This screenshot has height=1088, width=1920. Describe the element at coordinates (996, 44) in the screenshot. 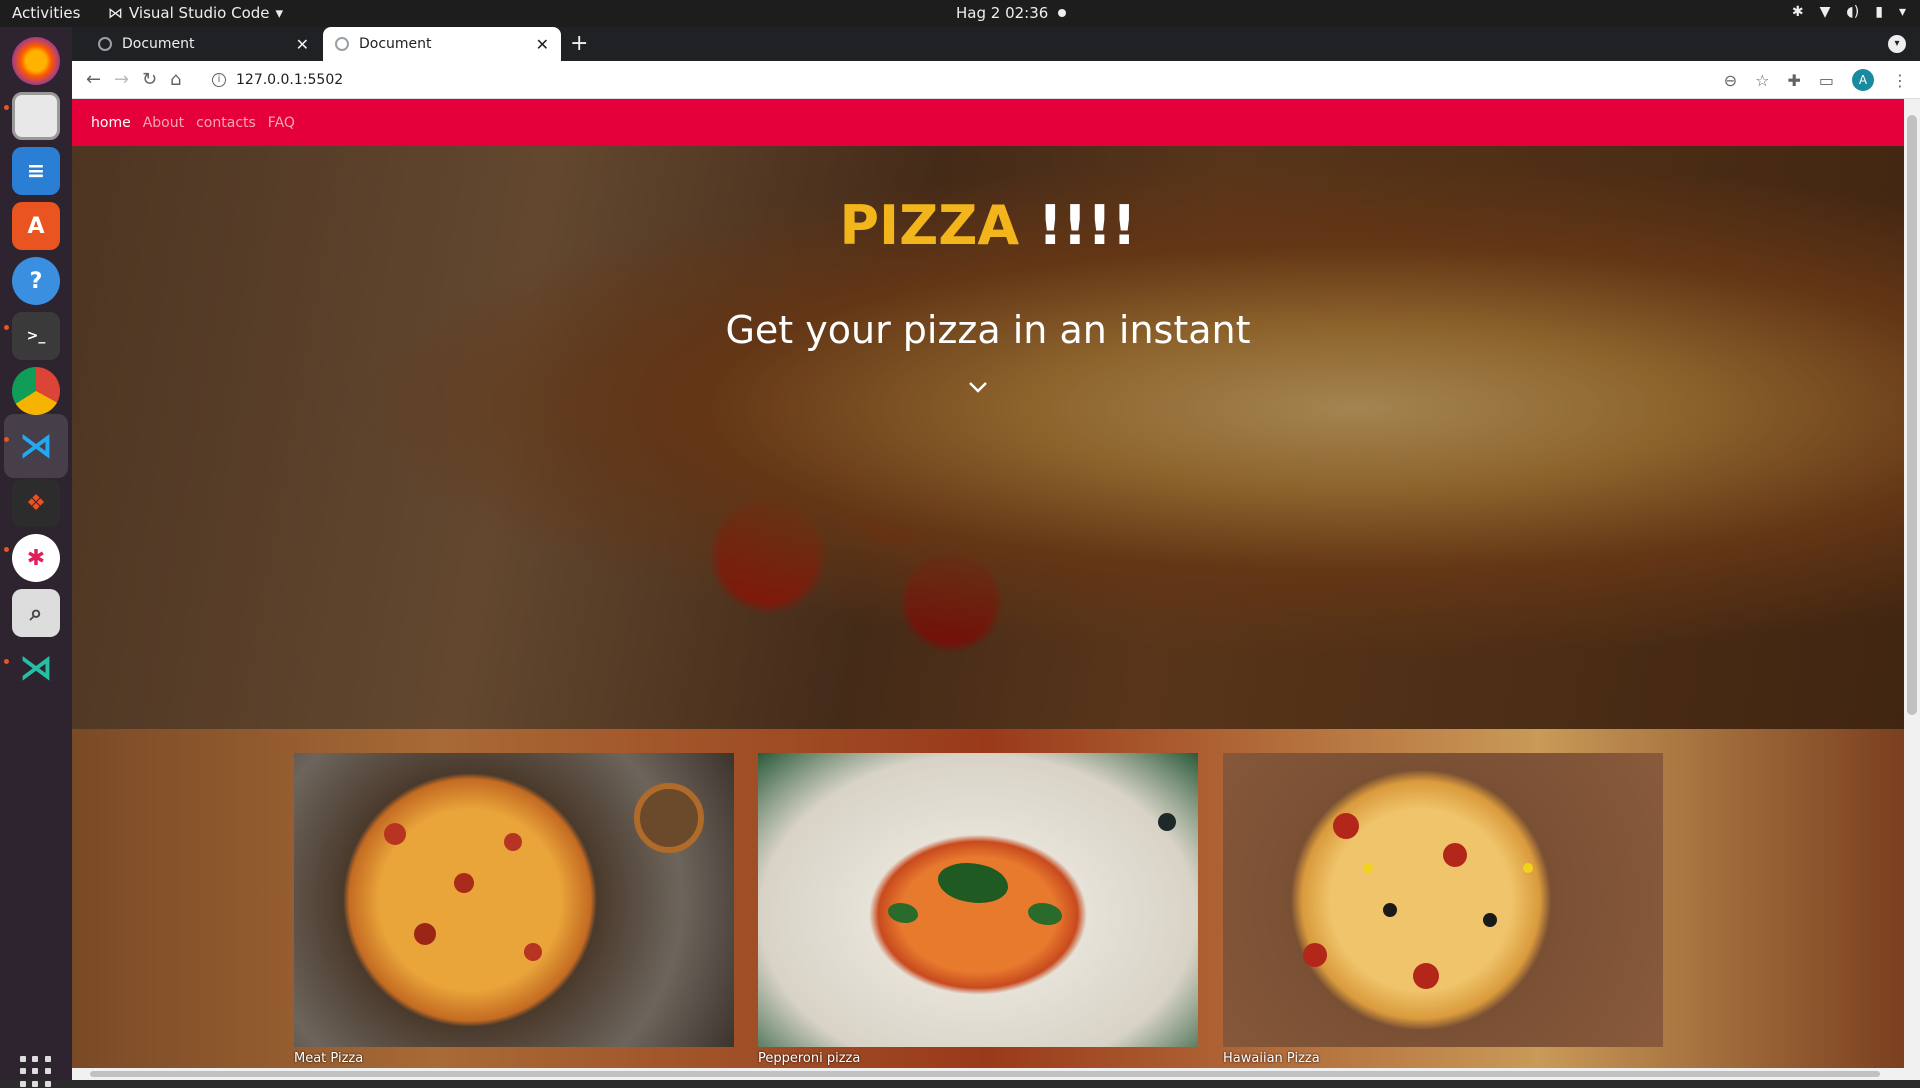

I see `tab-strip: Document ✕ Document ✕ + ▾` at that location.